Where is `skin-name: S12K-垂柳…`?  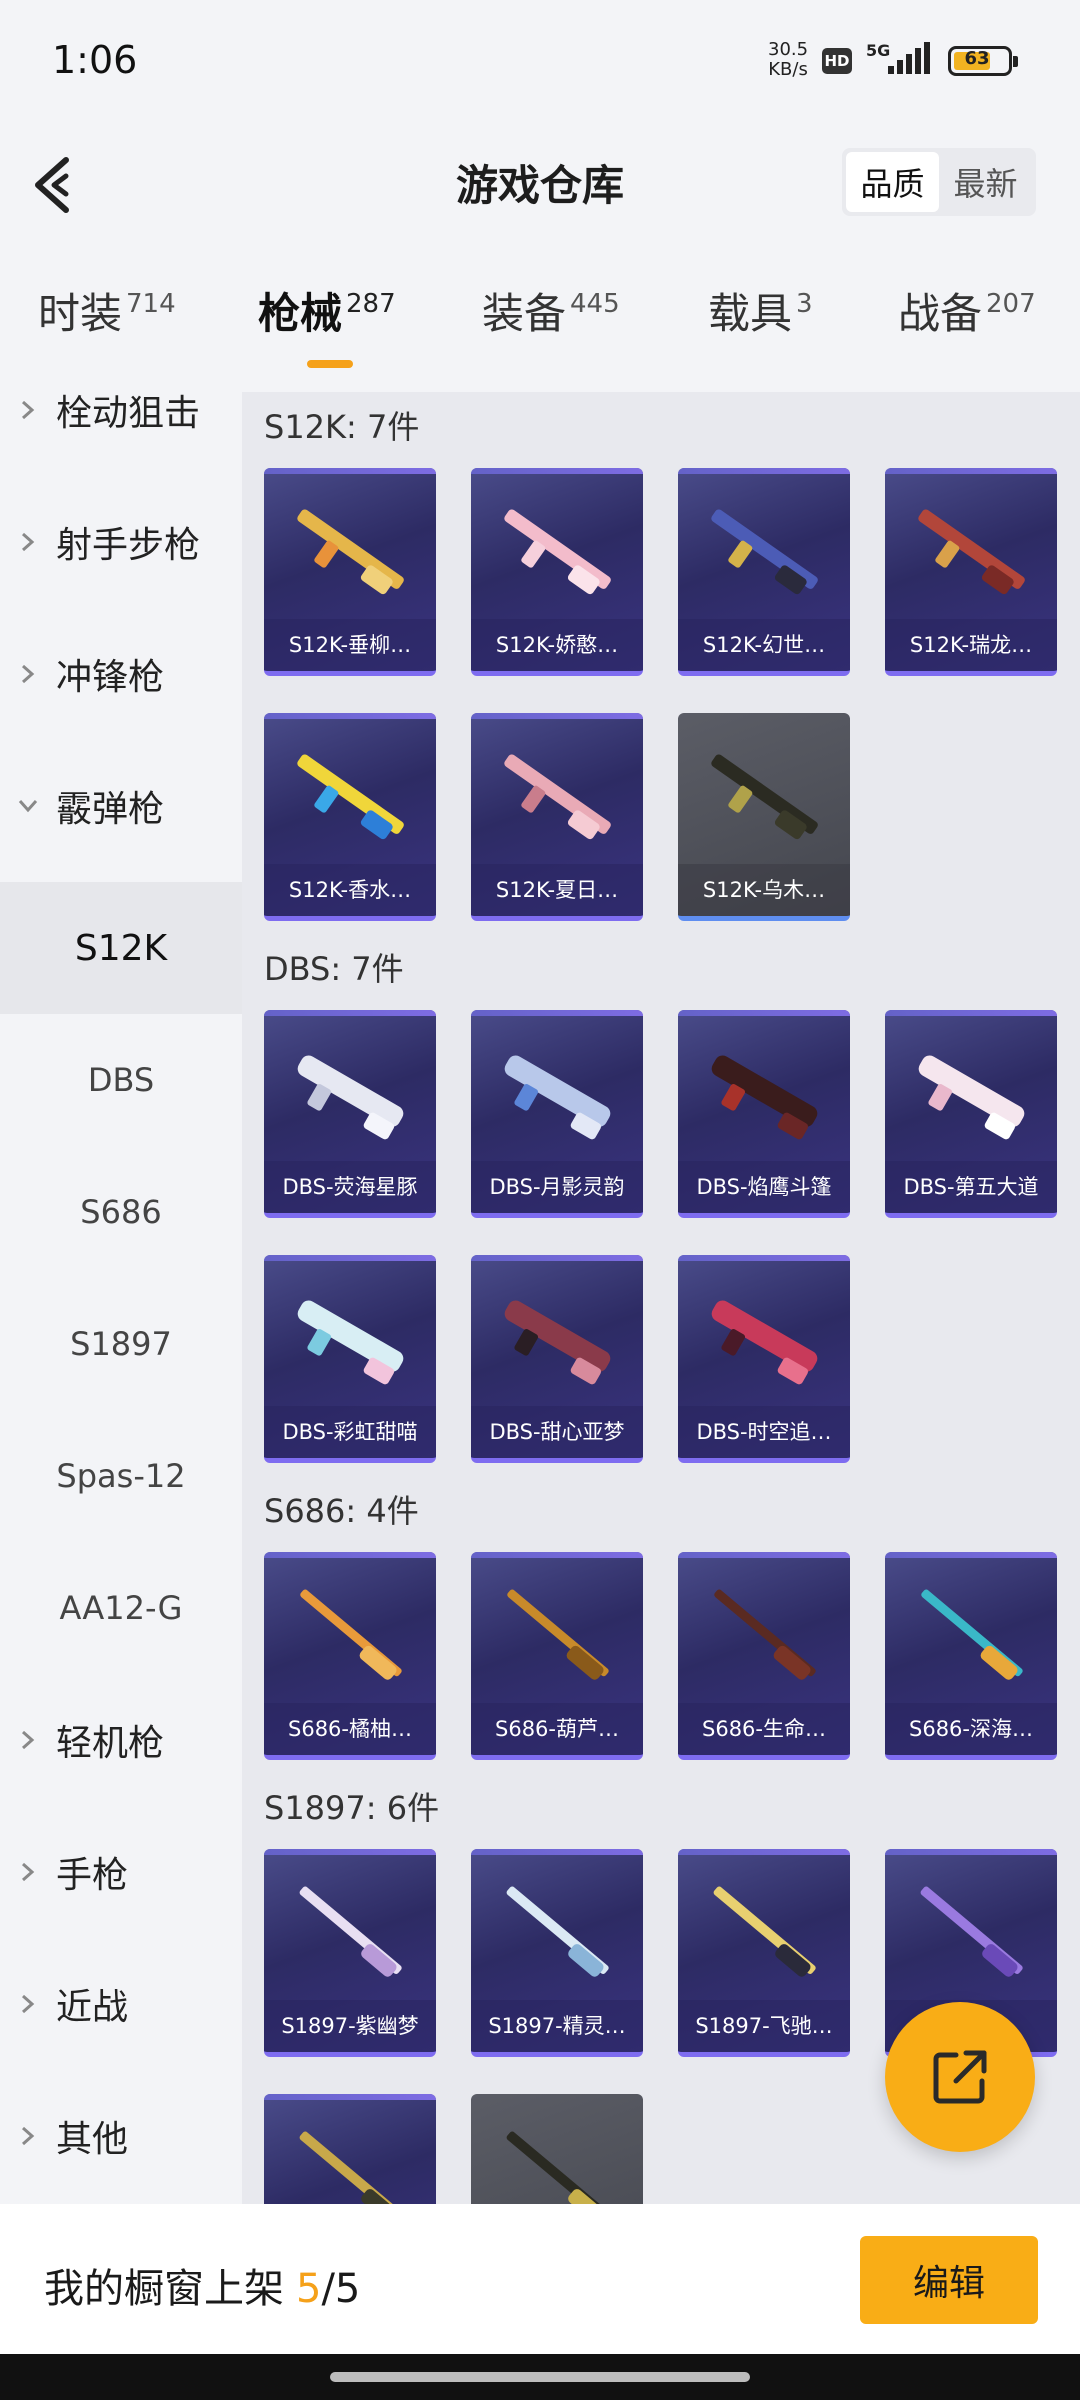 skin-name: S12K-垂柳… is located at coordinates (350, 645).